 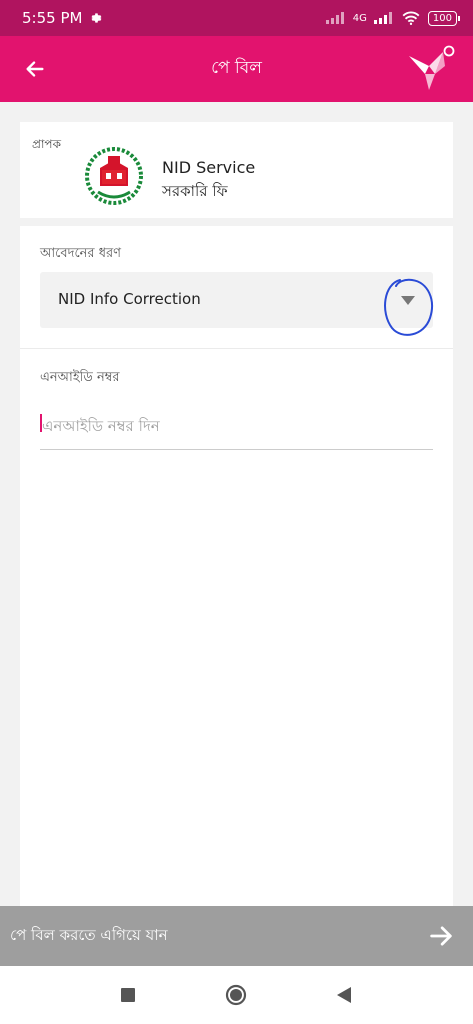 I want to click on arrow-left-icon, so click(x=35, y=69).